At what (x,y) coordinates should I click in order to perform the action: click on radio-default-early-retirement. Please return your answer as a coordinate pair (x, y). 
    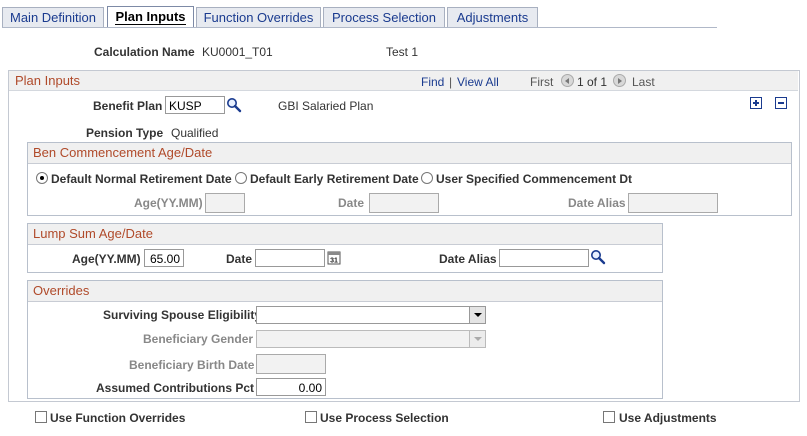
    Looking at the image, I should click on (241, 178).